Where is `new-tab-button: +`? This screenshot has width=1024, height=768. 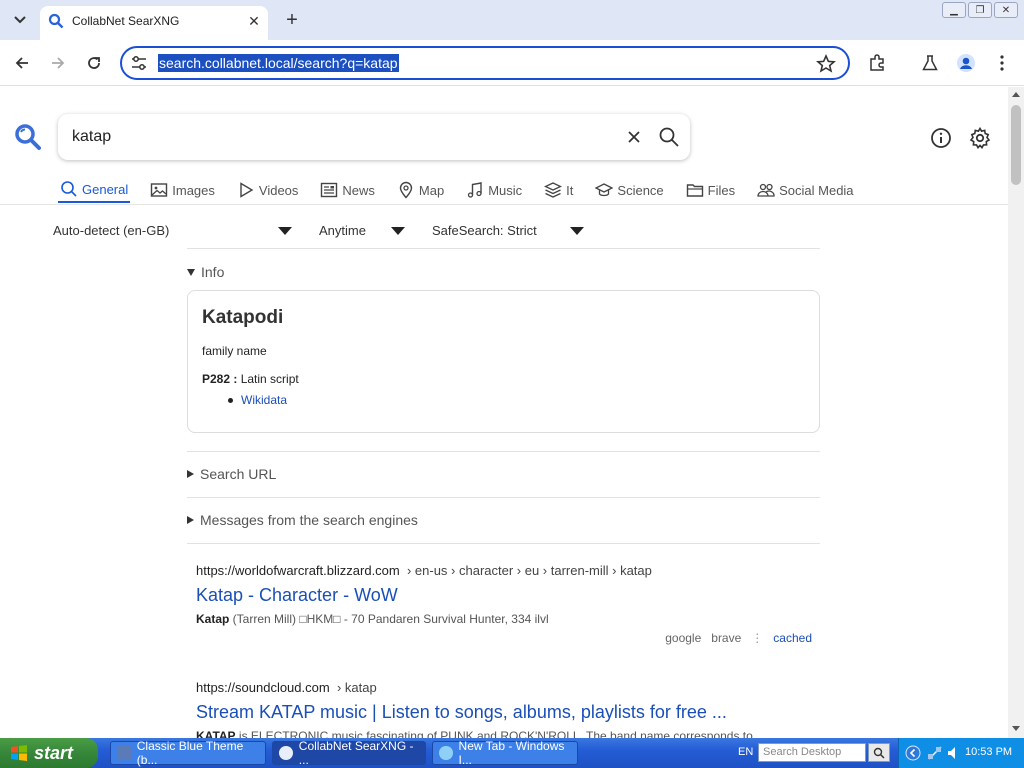 new-tab-button: + is located at coordinates (292, 20).